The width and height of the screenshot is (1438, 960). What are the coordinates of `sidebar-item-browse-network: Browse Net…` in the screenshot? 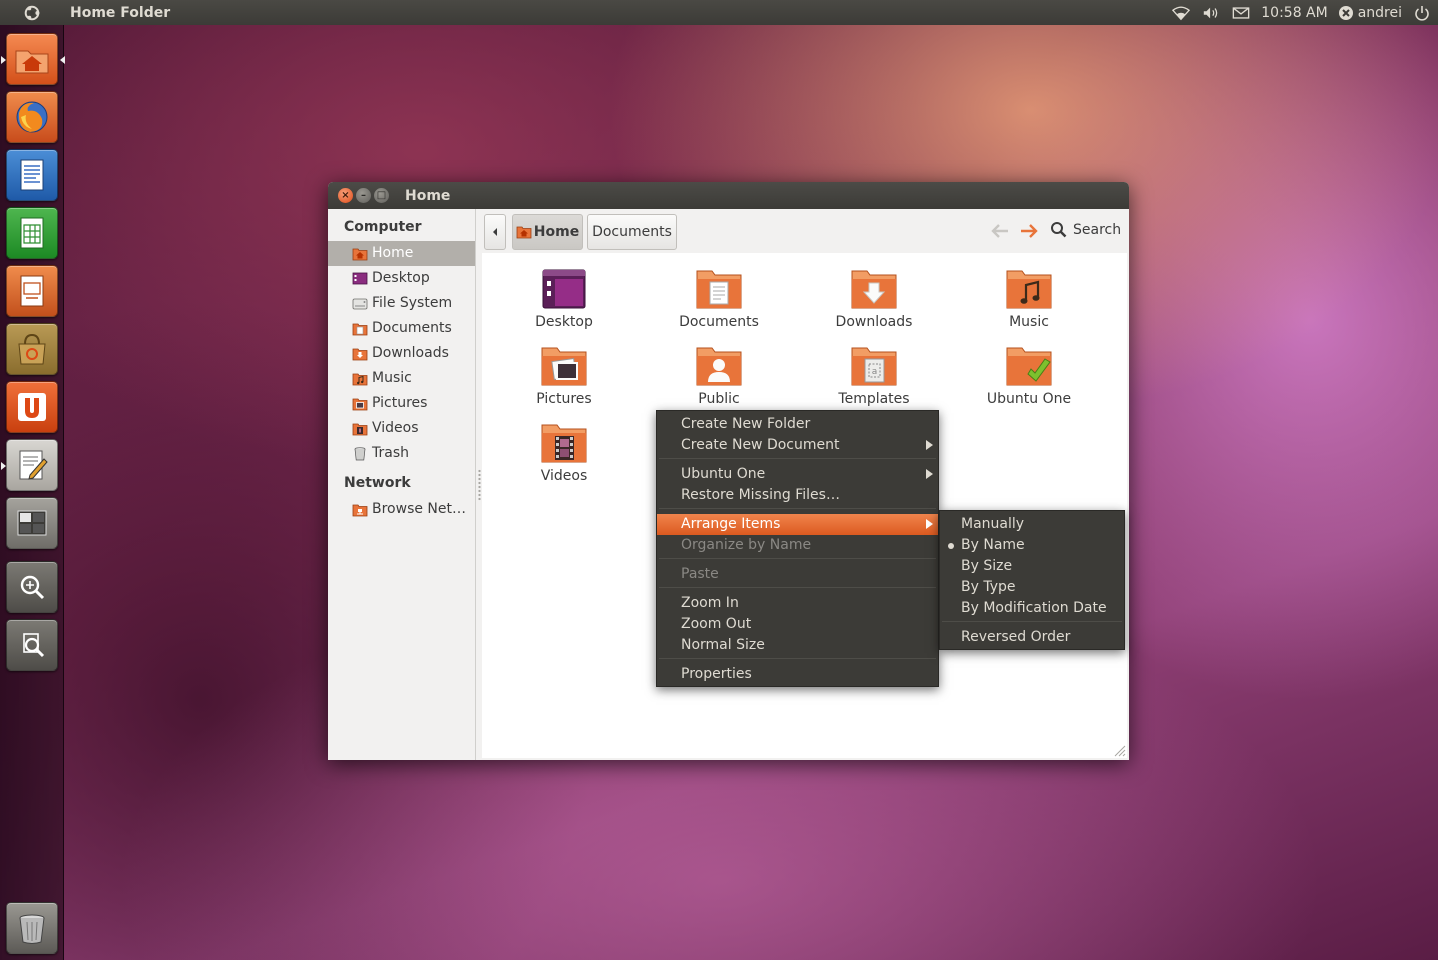 It's located at (401, 509).